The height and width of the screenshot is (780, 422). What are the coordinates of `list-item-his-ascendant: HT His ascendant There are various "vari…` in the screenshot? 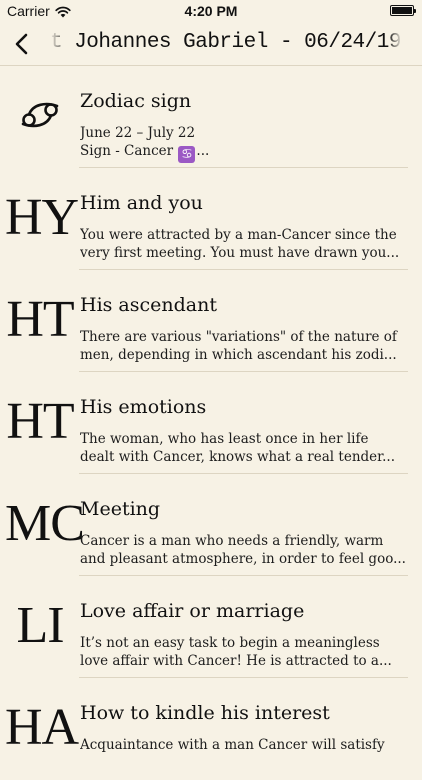 It's located at (211, 321).